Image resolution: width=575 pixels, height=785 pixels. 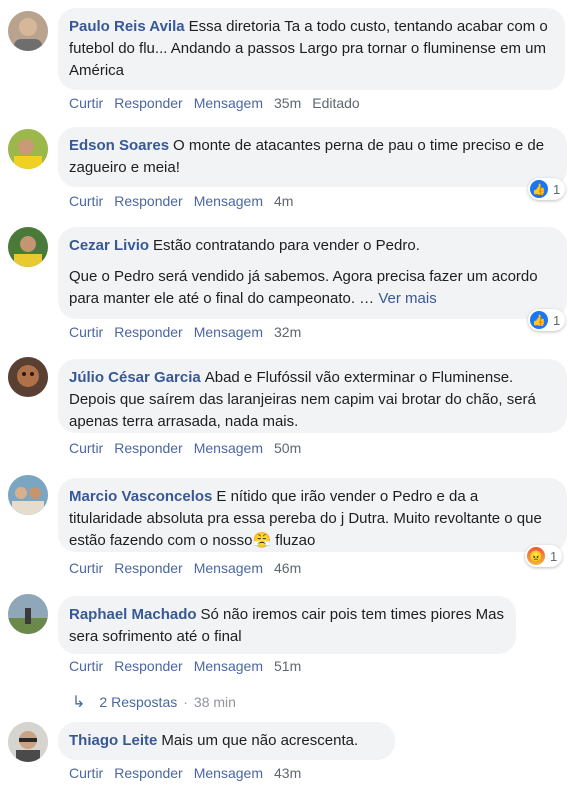 What do you see at coordinates (287, 103) in the screenshot?
I see `comment-time: 35m` at bounding box center [287, 103].